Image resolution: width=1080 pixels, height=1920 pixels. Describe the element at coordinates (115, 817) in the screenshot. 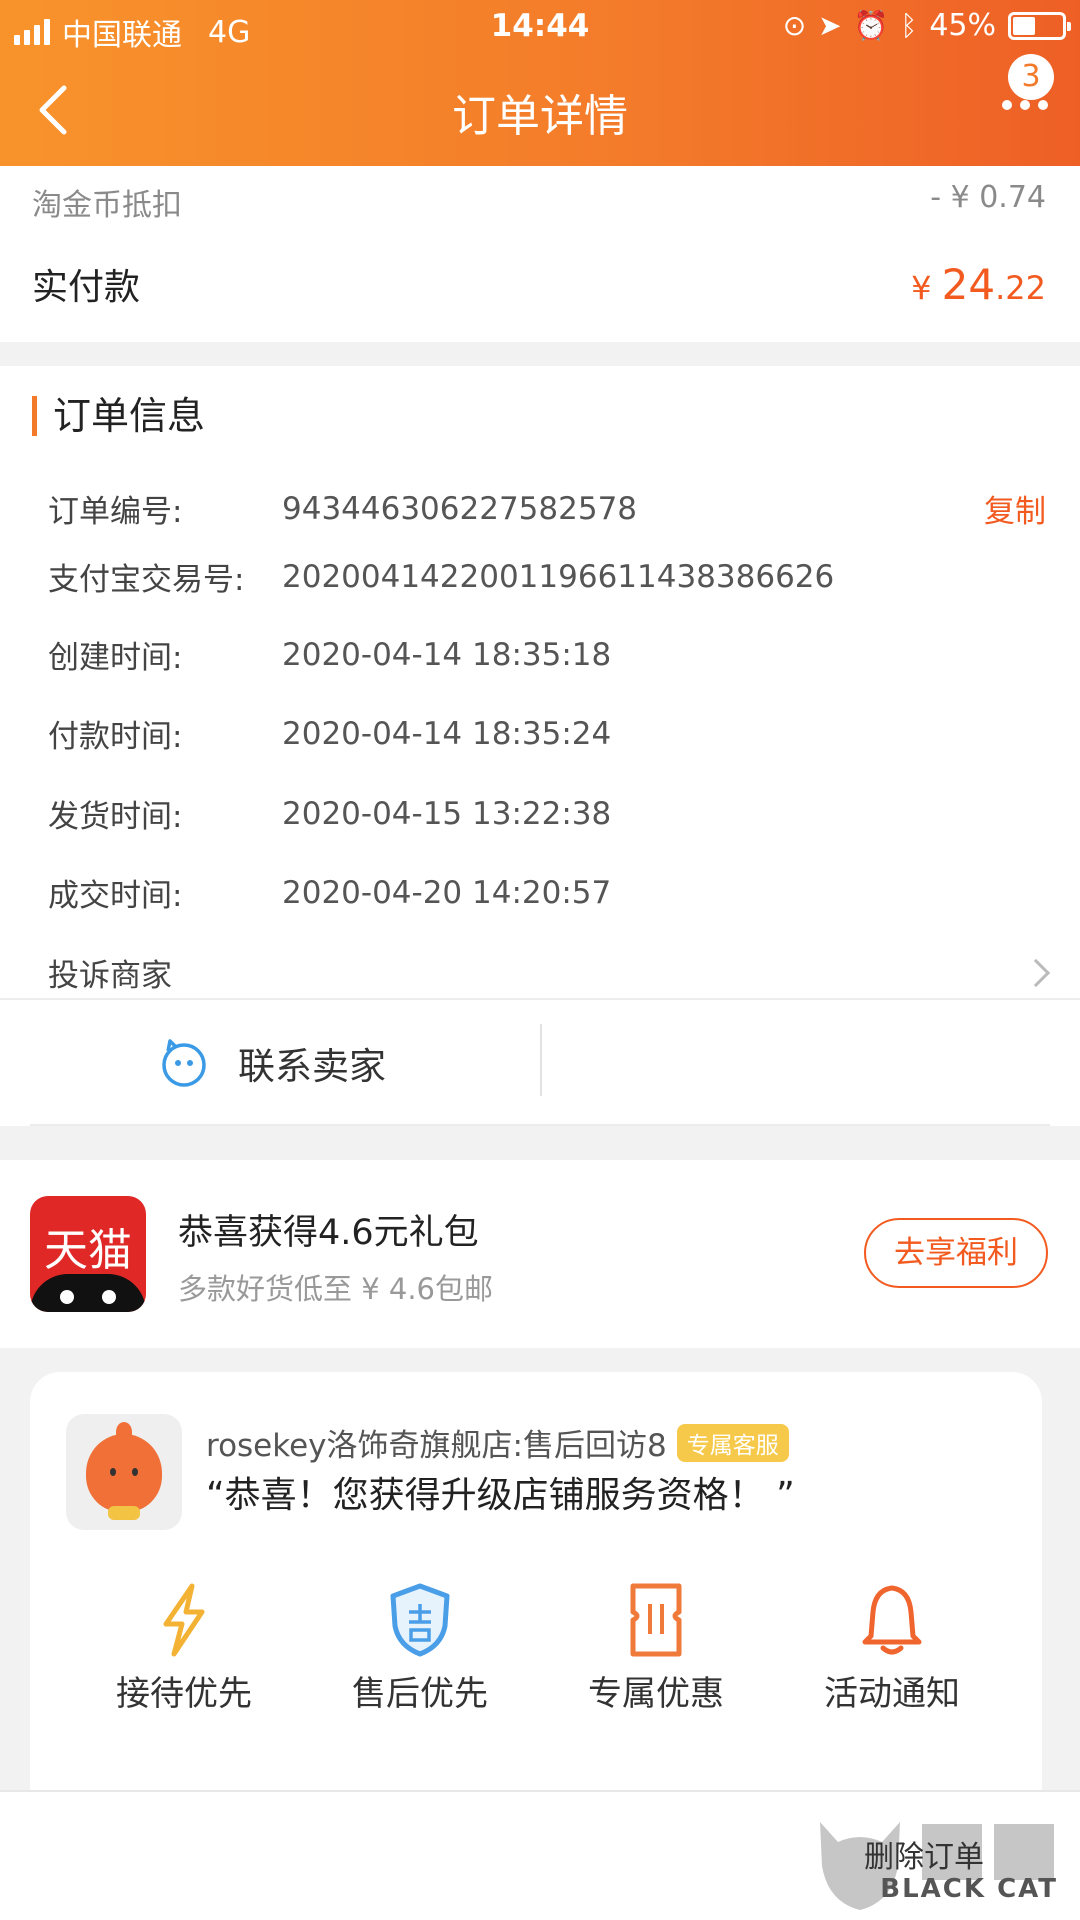

I see `info-label: 发货时间:` at that location.